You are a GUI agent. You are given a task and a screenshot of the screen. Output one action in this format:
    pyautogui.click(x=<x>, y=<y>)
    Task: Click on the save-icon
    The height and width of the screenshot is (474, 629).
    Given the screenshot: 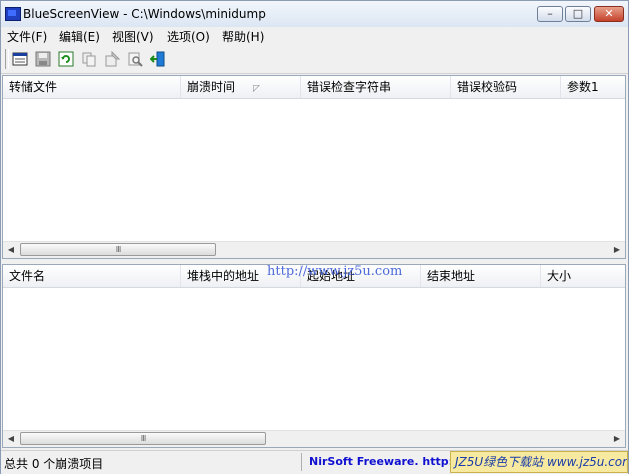 What is the action you would take?
    pyautogui.click(x=43, y=59)
    